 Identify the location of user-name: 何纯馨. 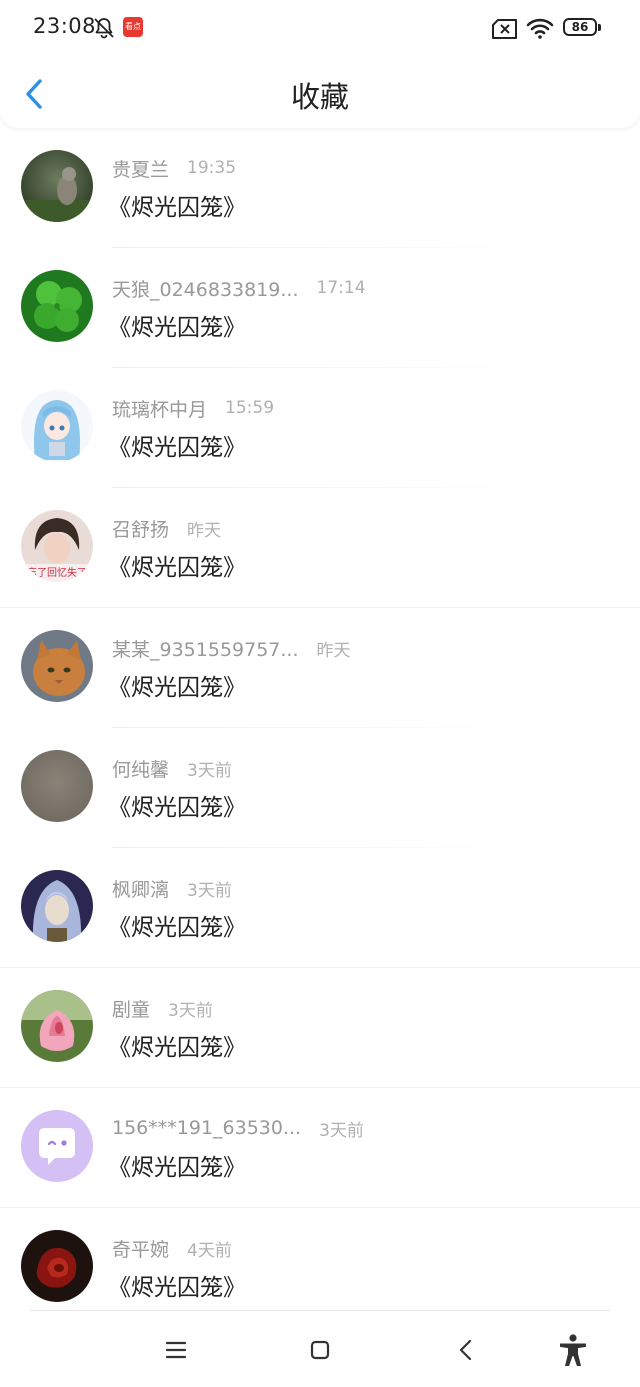
(141, 769).